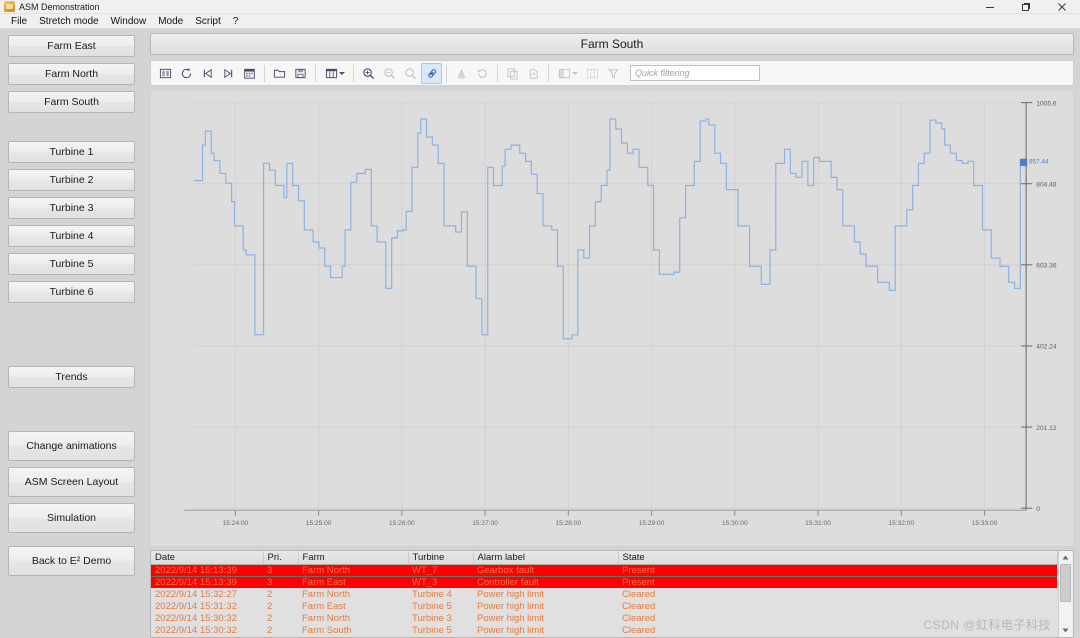 This screenshot has height=638, width=1080. What do you see at coordinates (71, 152) in the screenshot?
I see `sidebar-item-turbine-1: Turbine 1` at bounding box center [71, 152].